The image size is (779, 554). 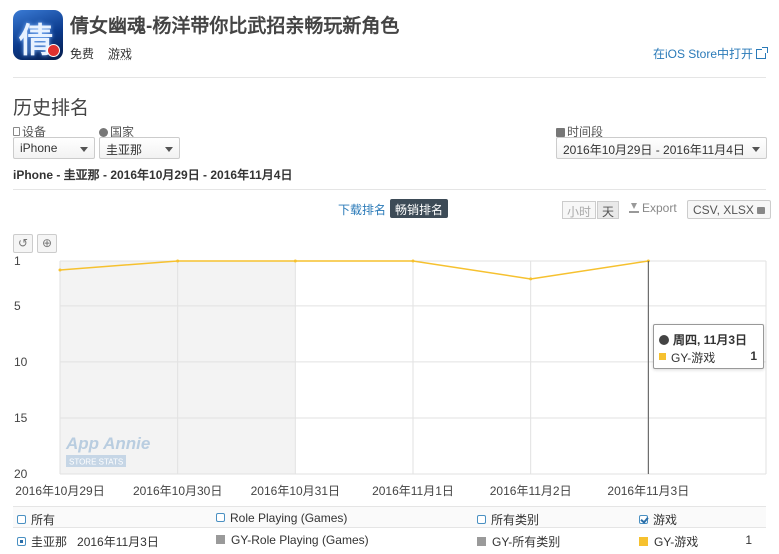 I want to click on lock-icon, so click(x=760, y=210).